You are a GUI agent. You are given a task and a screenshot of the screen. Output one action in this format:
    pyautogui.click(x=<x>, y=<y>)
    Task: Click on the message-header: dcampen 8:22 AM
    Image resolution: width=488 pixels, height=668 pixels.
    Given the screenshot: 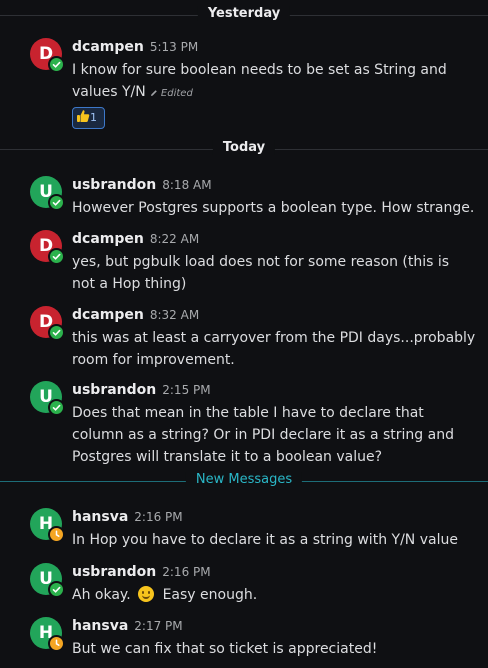 What is the action you would take?
    pyautogui.click(x=135, y=237)
    